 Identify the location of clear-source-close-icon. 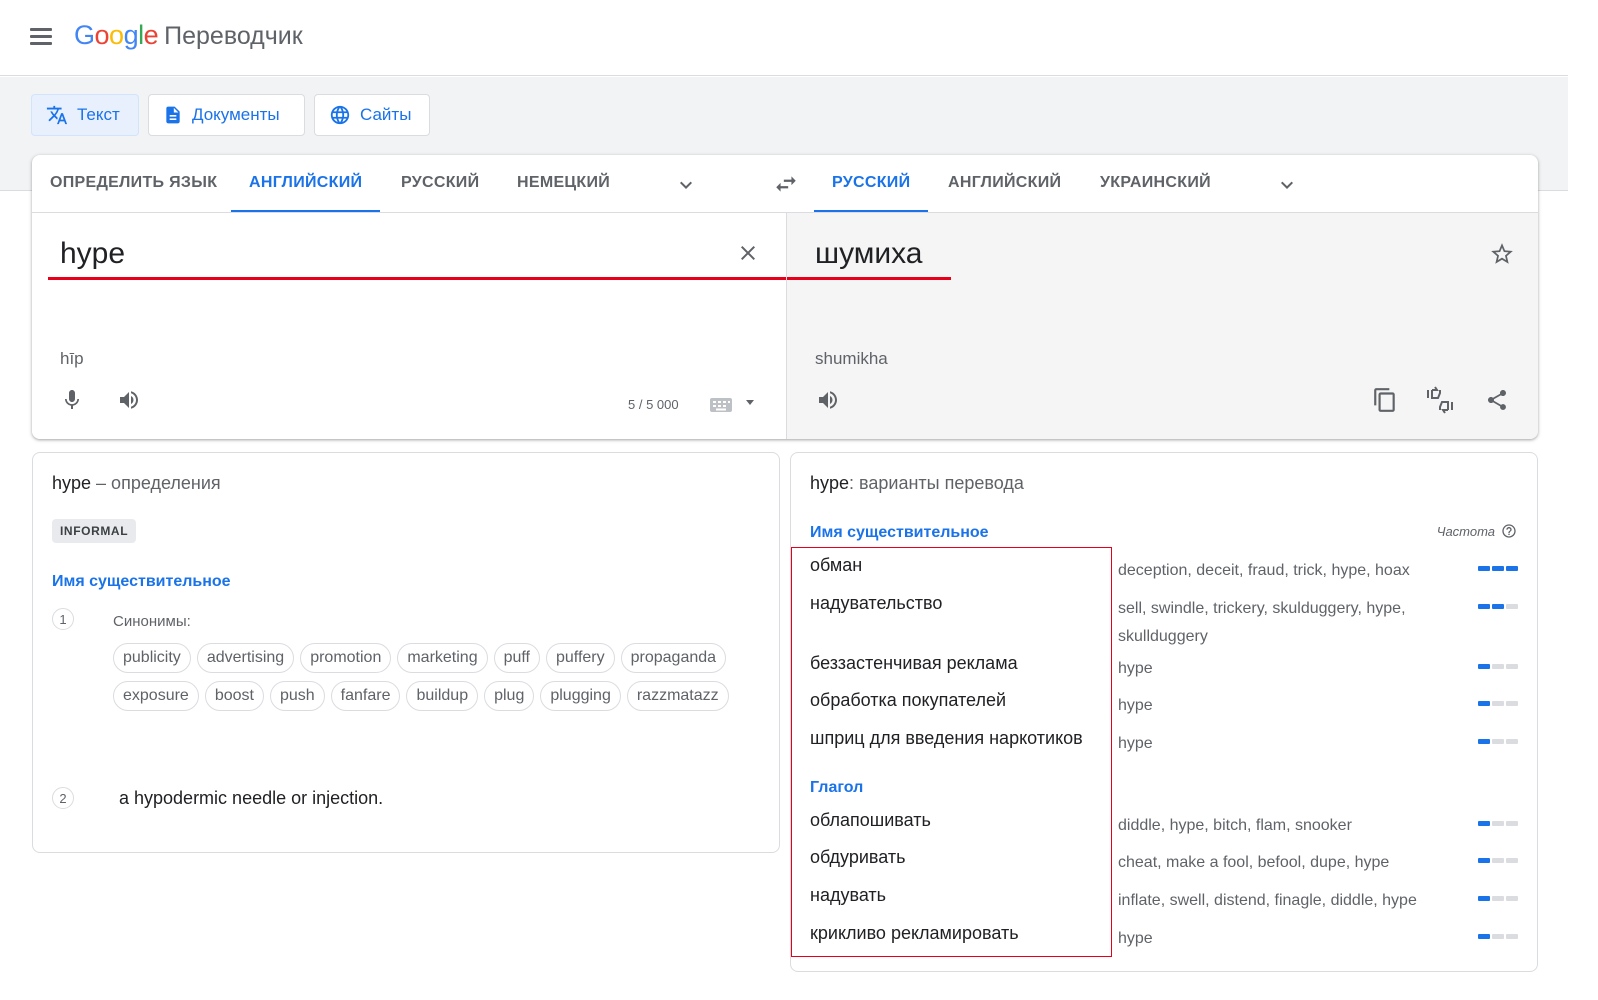
(748, 253).